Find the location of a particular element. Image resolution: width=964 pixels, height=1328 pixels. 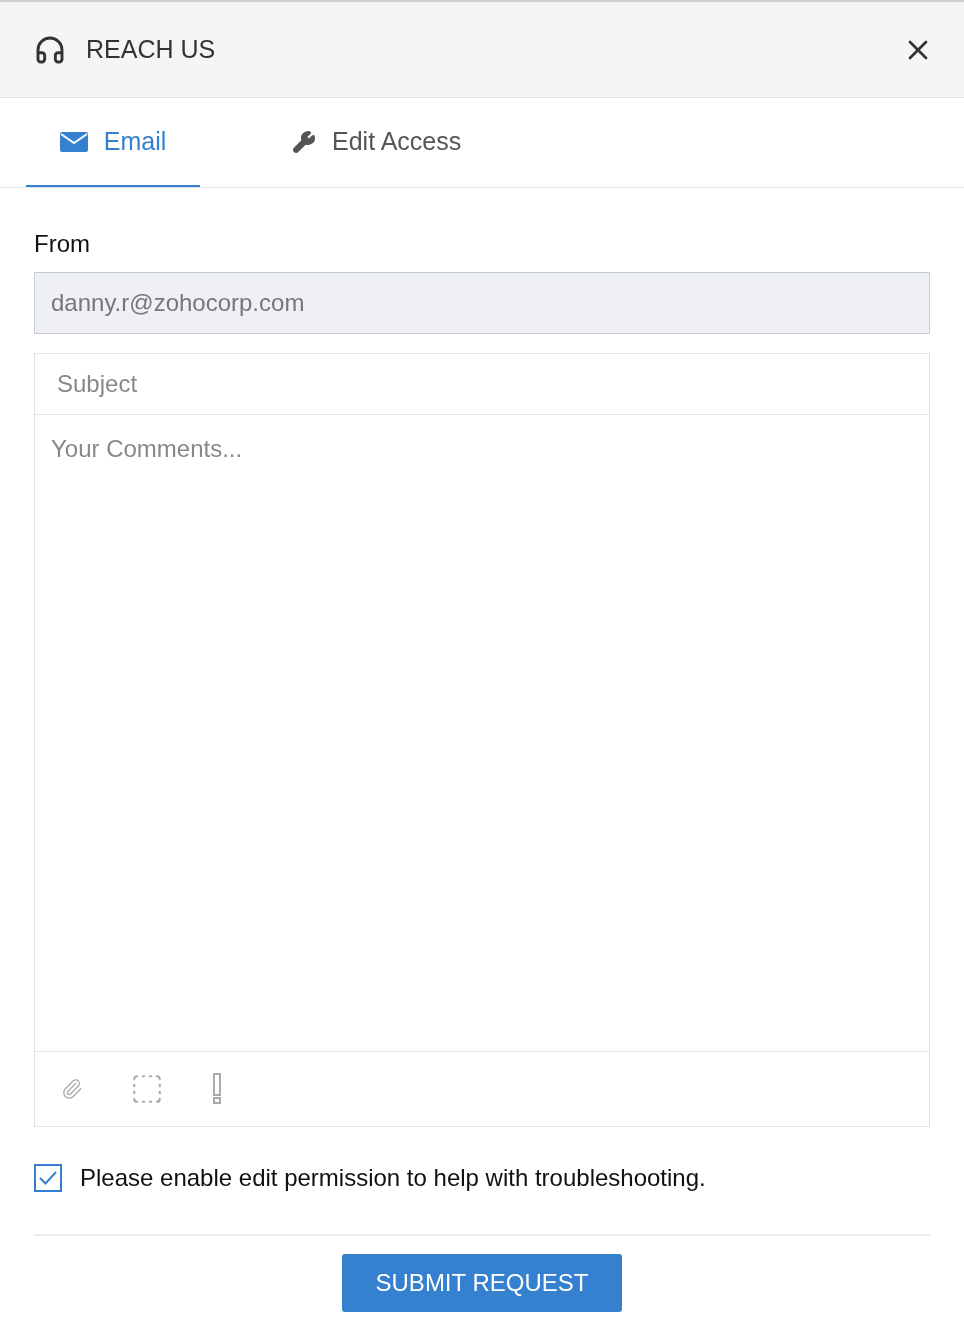

from-field: danny.r@zohocorp.com is located at coordinates (482, 303).